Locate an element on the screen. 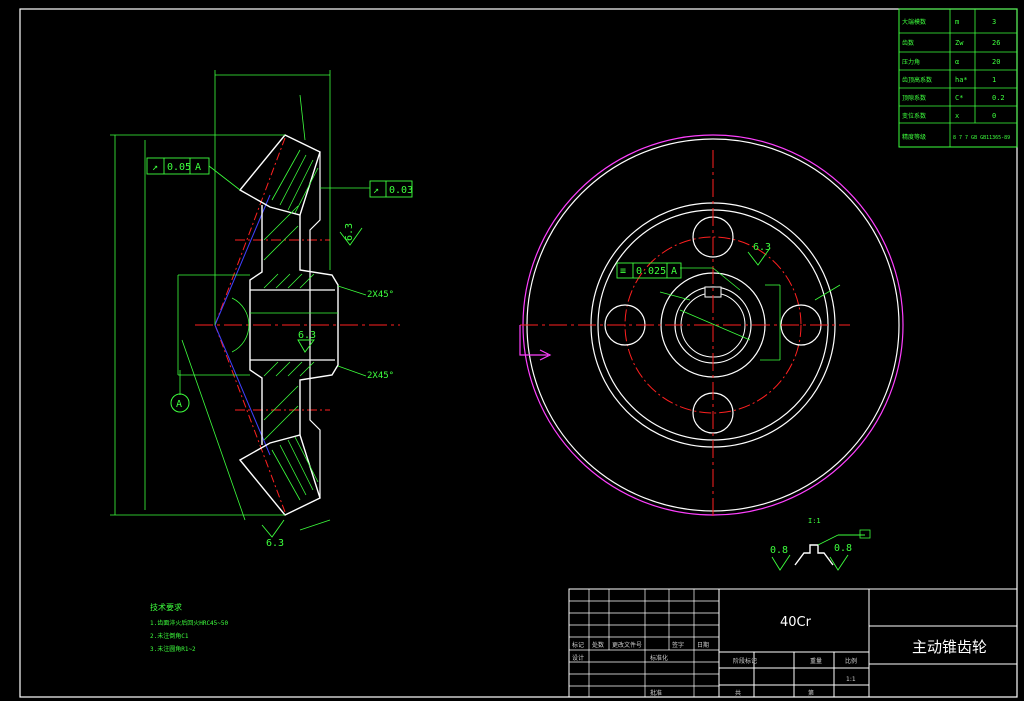 This screenshot has width=1024, height=701. upper-tooth-hatch is located at coordinates (295, 181).